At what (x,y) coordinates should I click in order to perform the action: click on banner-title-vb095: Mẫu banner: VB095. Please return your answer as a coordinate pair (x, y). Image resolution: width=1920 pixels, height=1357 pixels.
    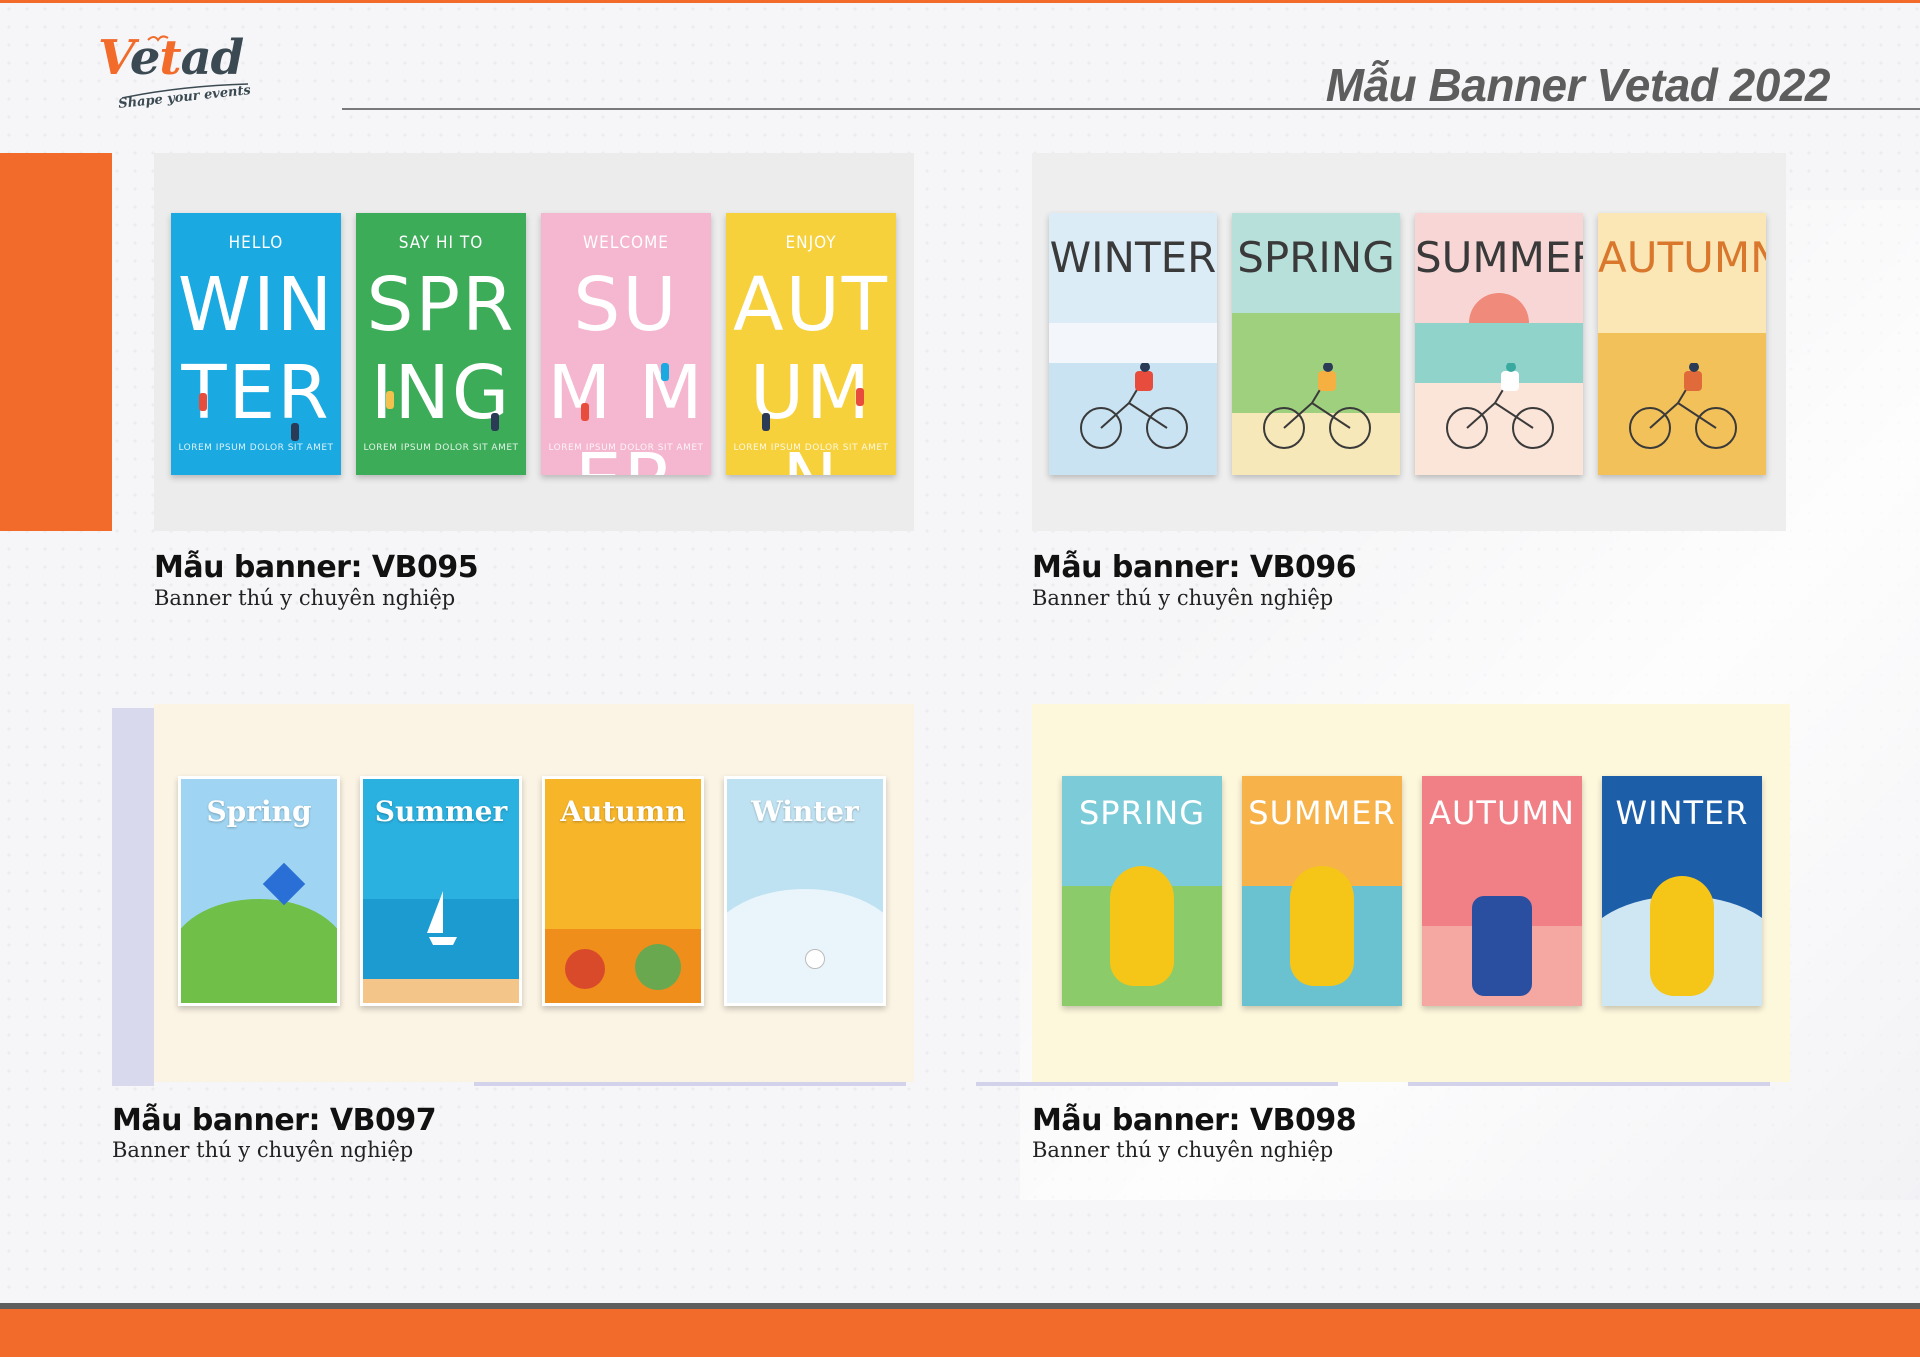
    Looking at the image, I should click on (316, 567).